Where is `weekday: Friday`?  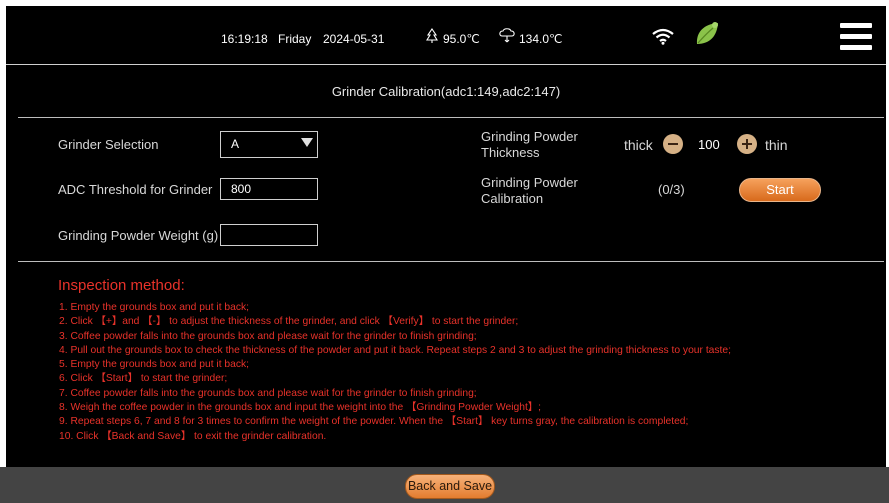
weekday: Friday is located at coordinates (295, 39).